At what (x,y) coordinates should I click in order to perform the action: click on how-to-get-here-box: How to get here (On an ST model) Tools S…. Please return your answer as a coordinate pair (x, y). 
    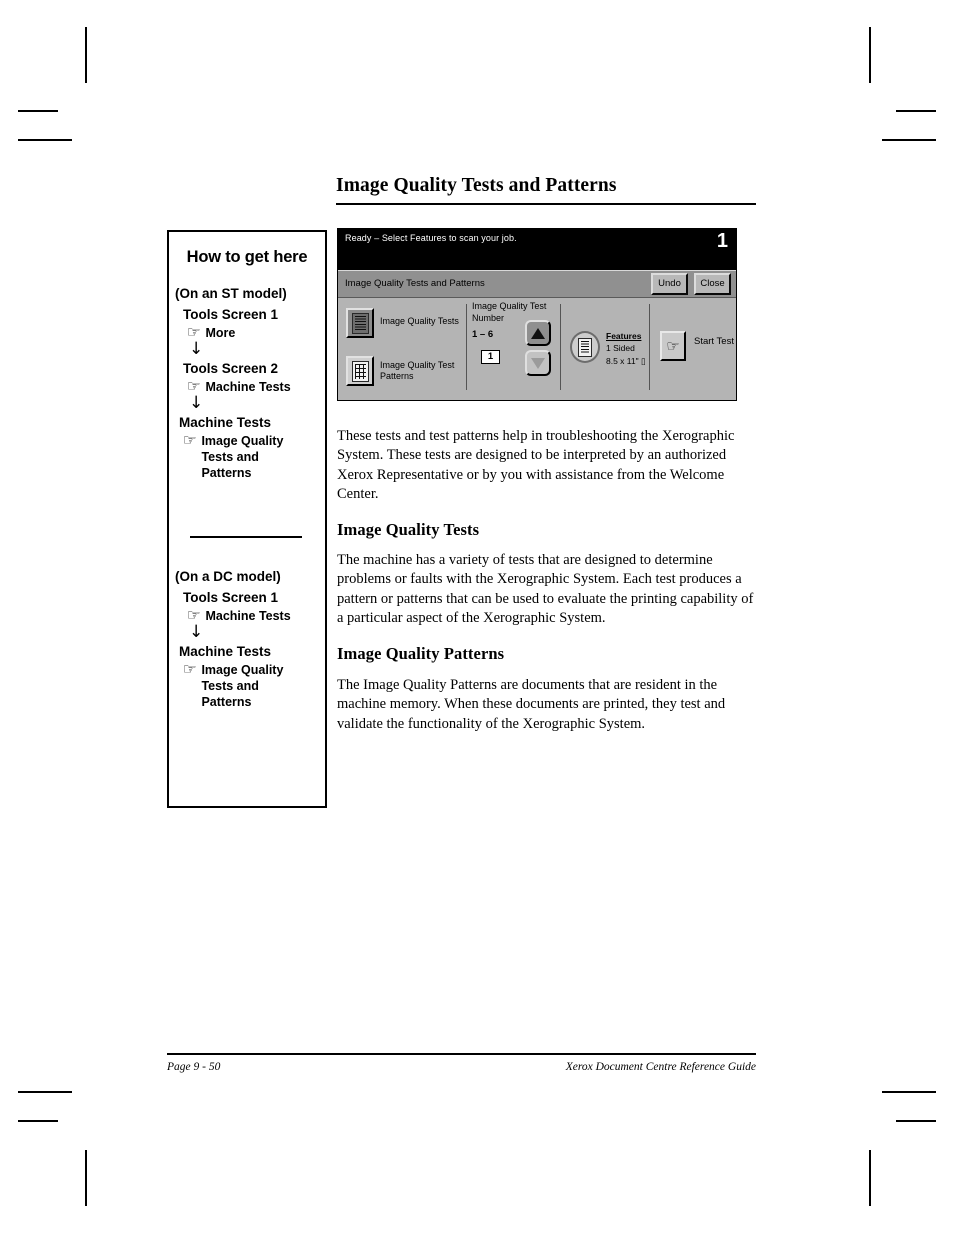
    Looking at the image, I should click on (247, 519).